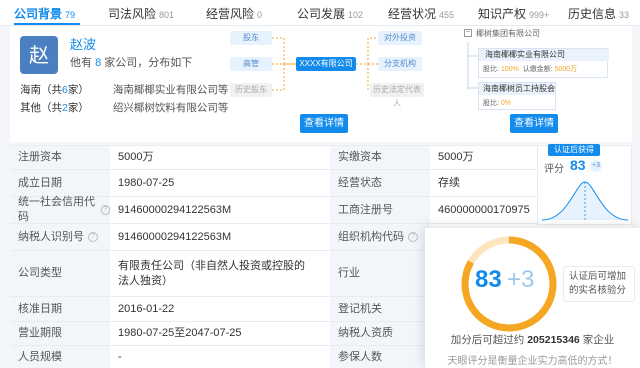 The height and width of the screenshot is (368, 640). Describe the element at coordinates (539, 15) in the screenshot. I see `tab-count: 999+` at that location.